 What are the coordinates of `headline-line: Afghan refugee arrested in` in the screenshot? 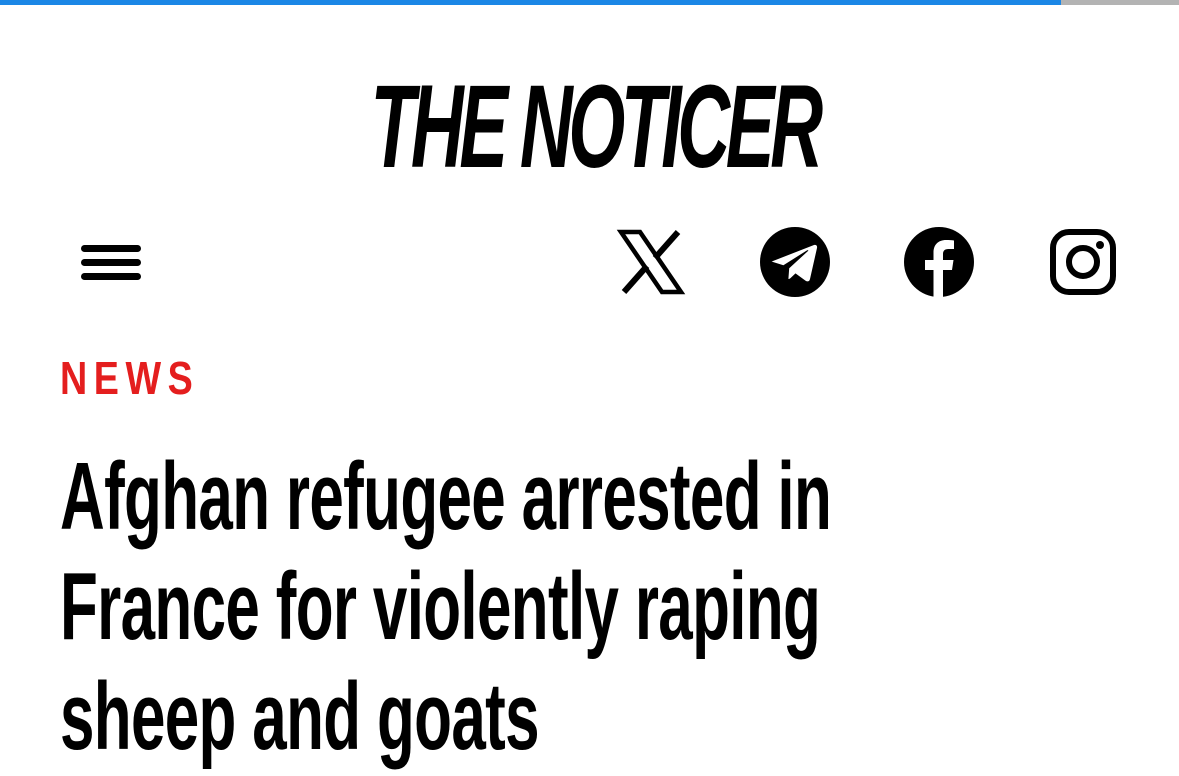 It's located at (446, 496).